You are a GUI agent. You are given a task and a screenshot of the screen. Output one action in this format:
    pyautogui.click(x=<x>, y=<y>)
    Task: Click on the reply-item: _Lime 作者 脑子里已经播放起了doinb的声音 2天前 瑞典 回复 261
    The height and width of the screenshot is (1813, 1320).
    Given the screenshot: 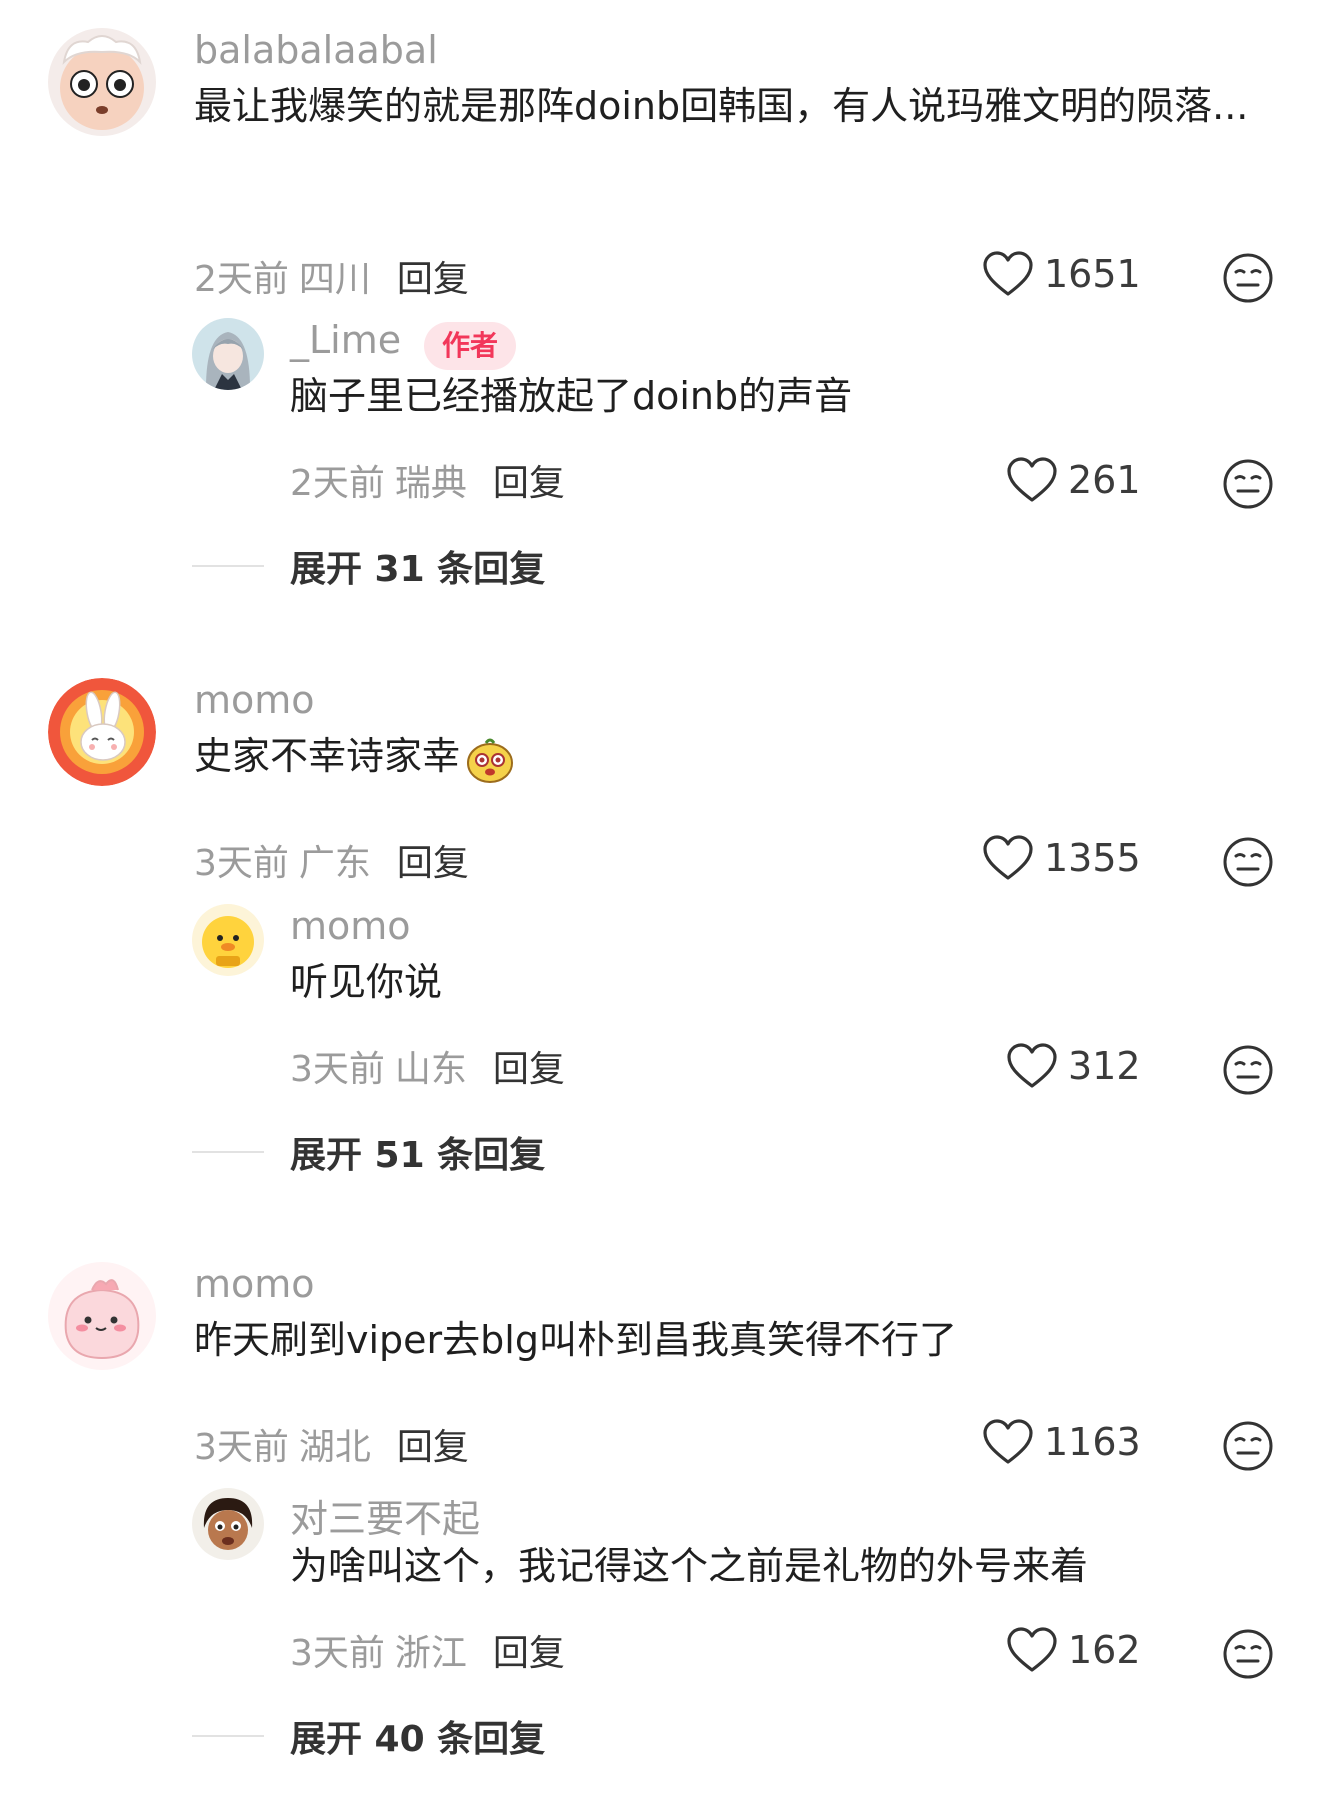 What is the action you would take?
    pyautogui.click(x=660, y=413)
    